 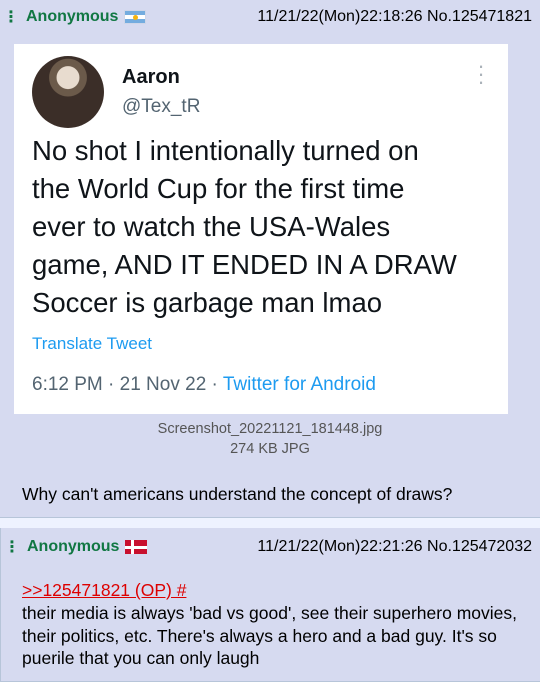 What do you see at coordinates (479, 546) in the screenshot?
I see `post-number: No.125472032` at bounding box center [479, 546].